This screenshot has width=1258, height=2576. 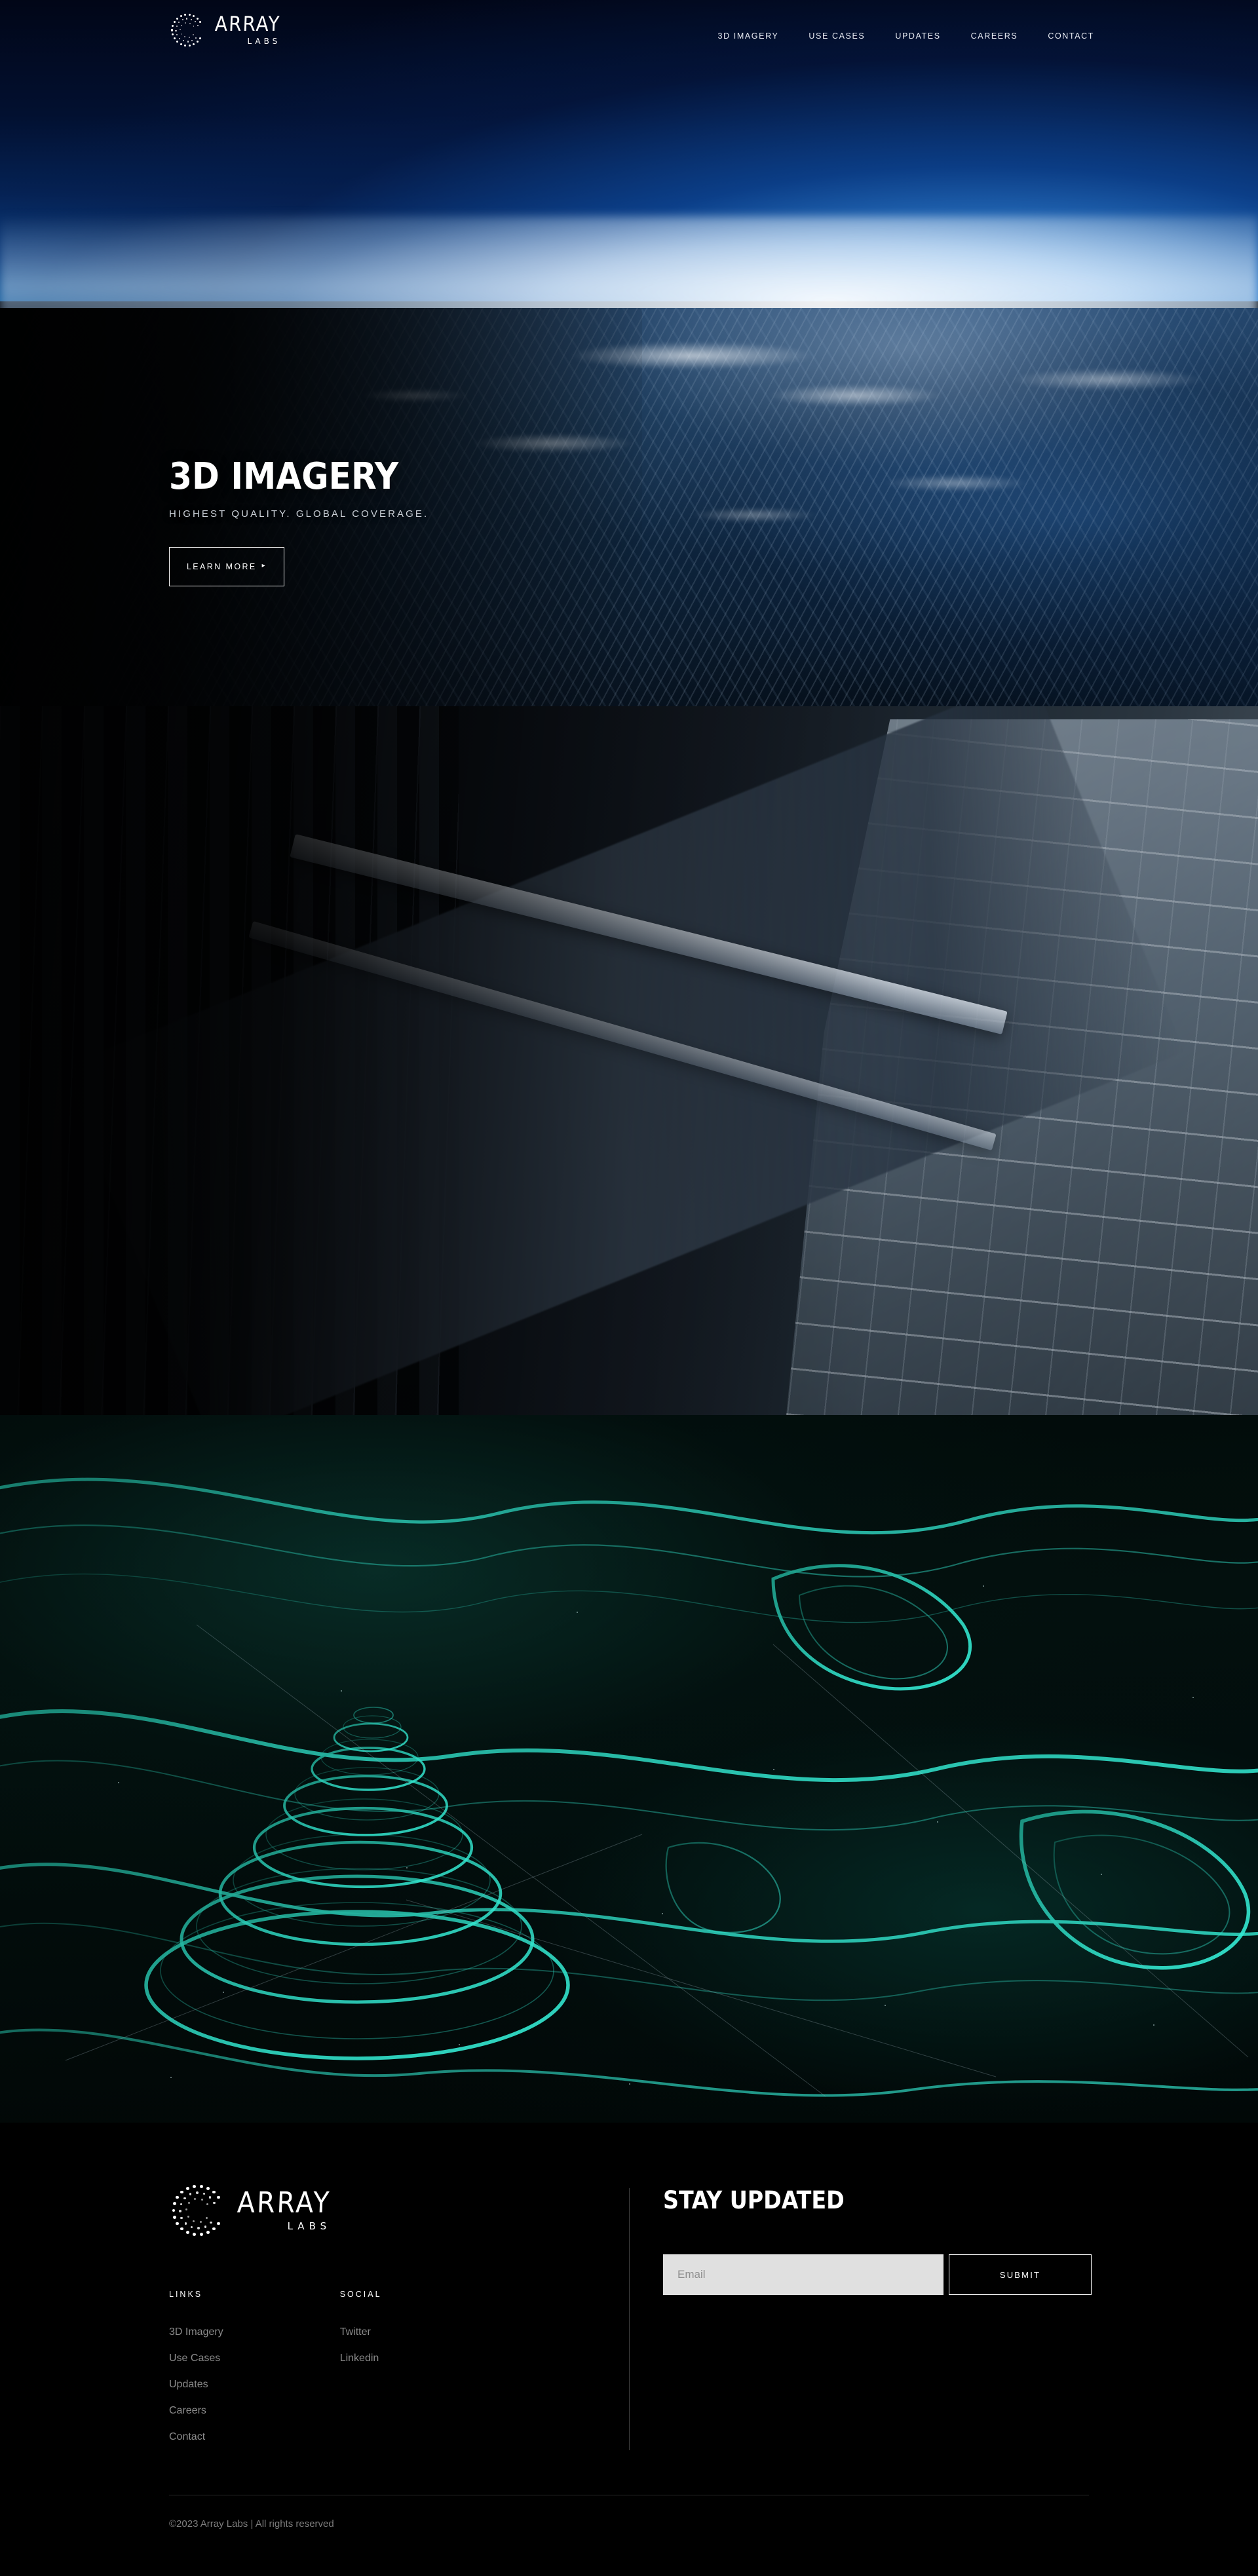 I want to click on newsletter-title: STAY UPDATED, so click(x=754, y=2200).